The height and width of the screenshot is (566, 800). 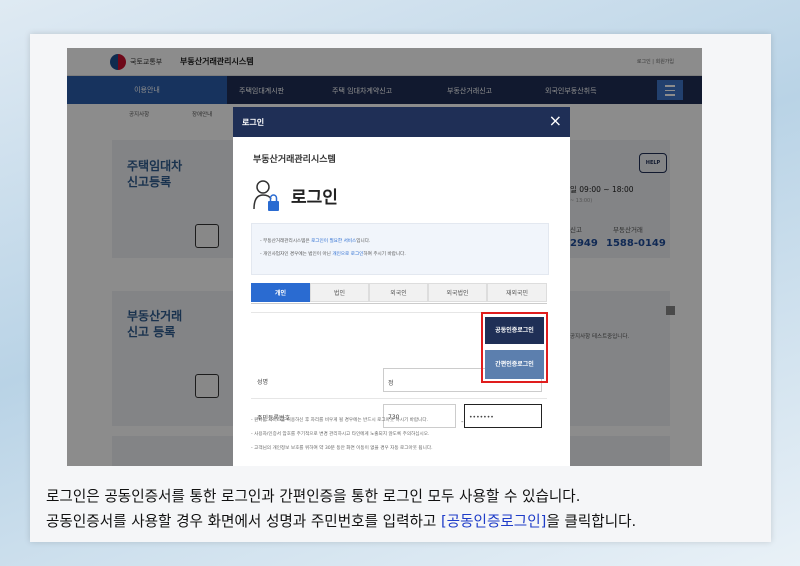 I want to click on modal-system-label: 부동산거래관리시스템, so click(x=294, y=160).